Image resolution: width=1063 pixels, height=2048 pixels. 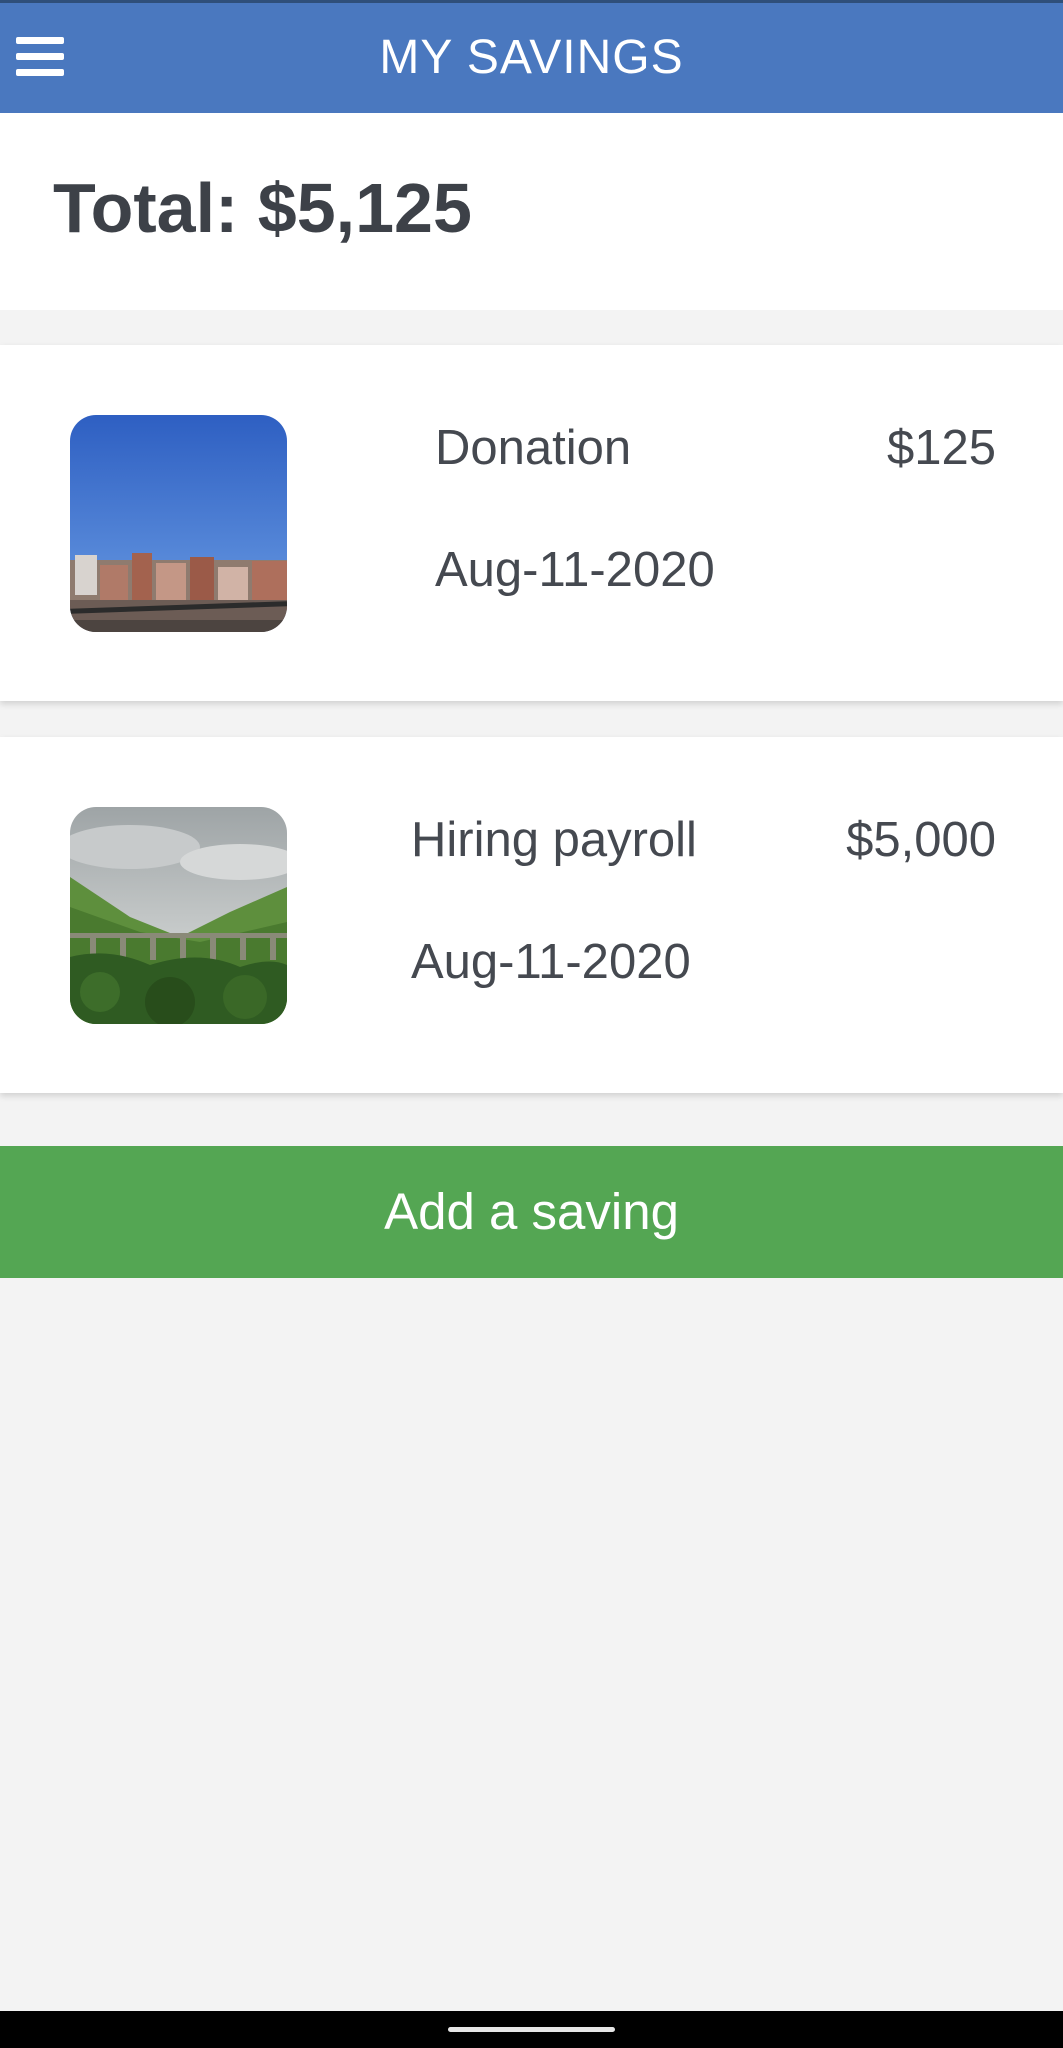 I want to click on saving-item-amount: $5,000, so click(x=921, y=840).